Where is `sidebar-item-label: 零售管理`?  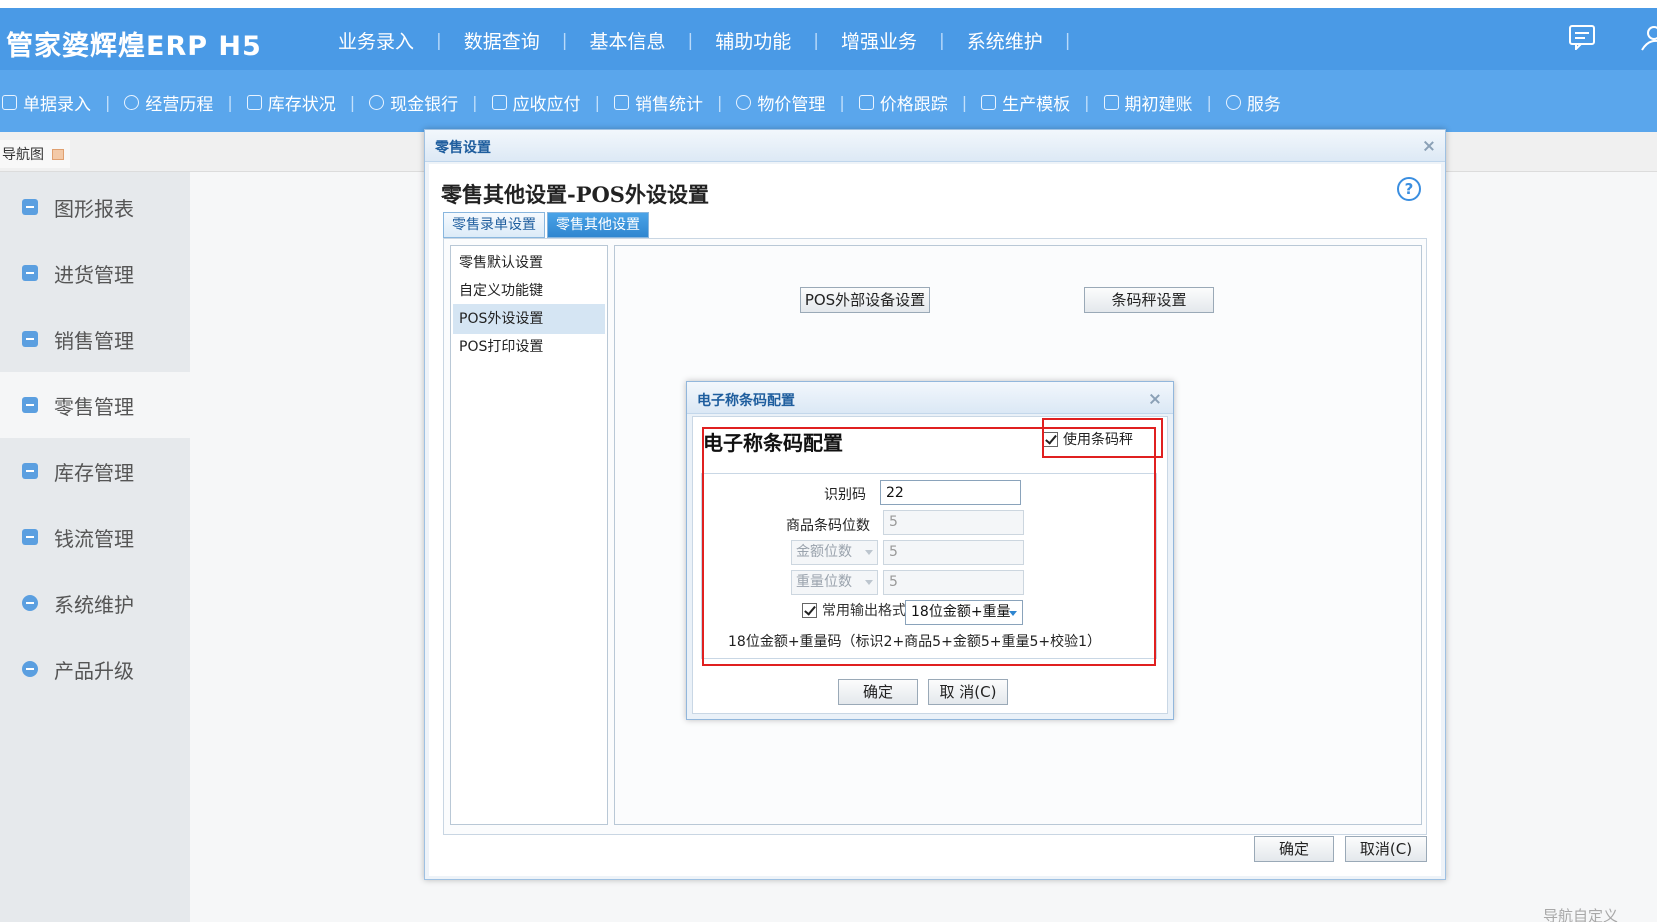 sidebar-item-label: 零售管理 is located at coordinates (94, 406).